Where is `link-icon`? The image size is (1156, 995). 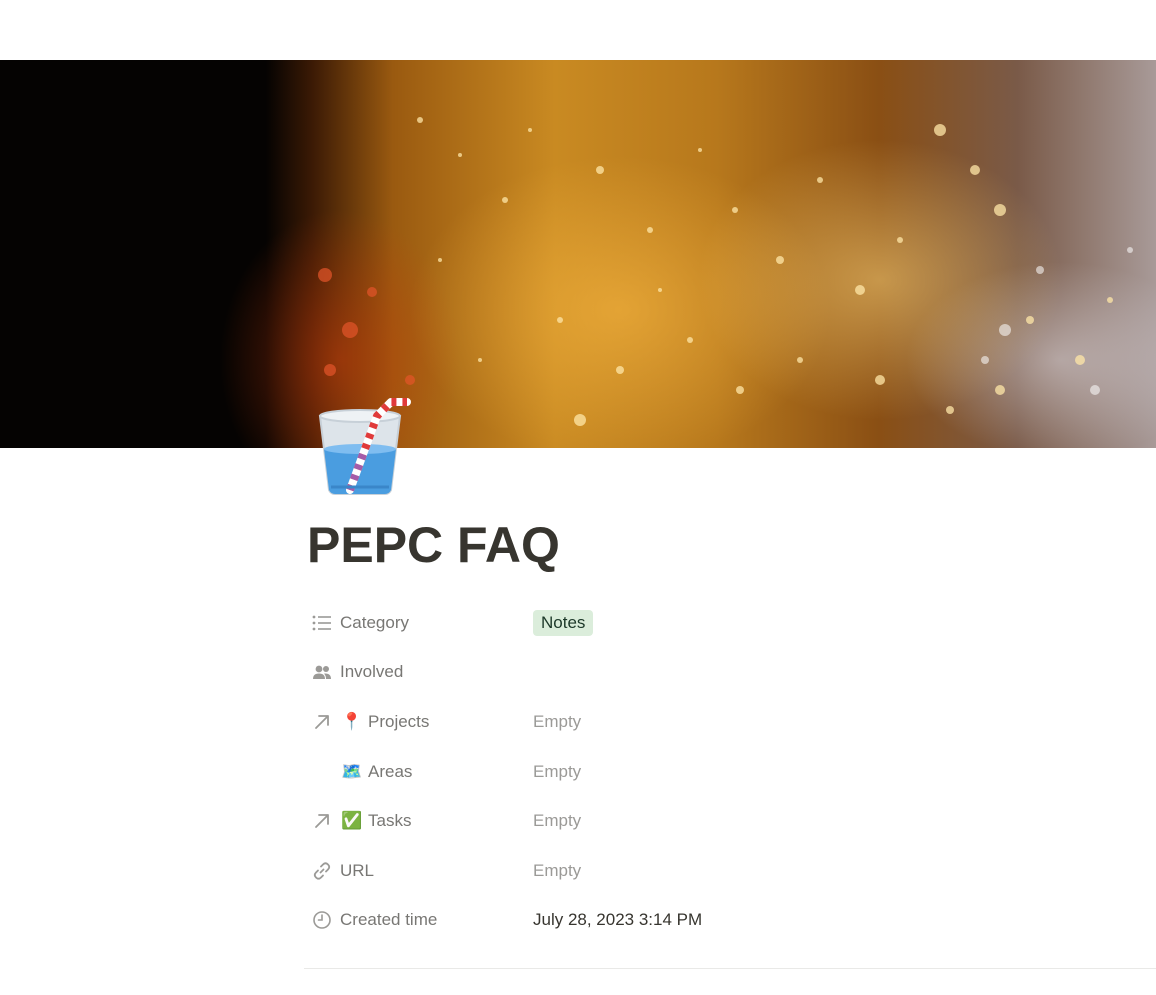 link-icon is located at coordinates (322, 871).